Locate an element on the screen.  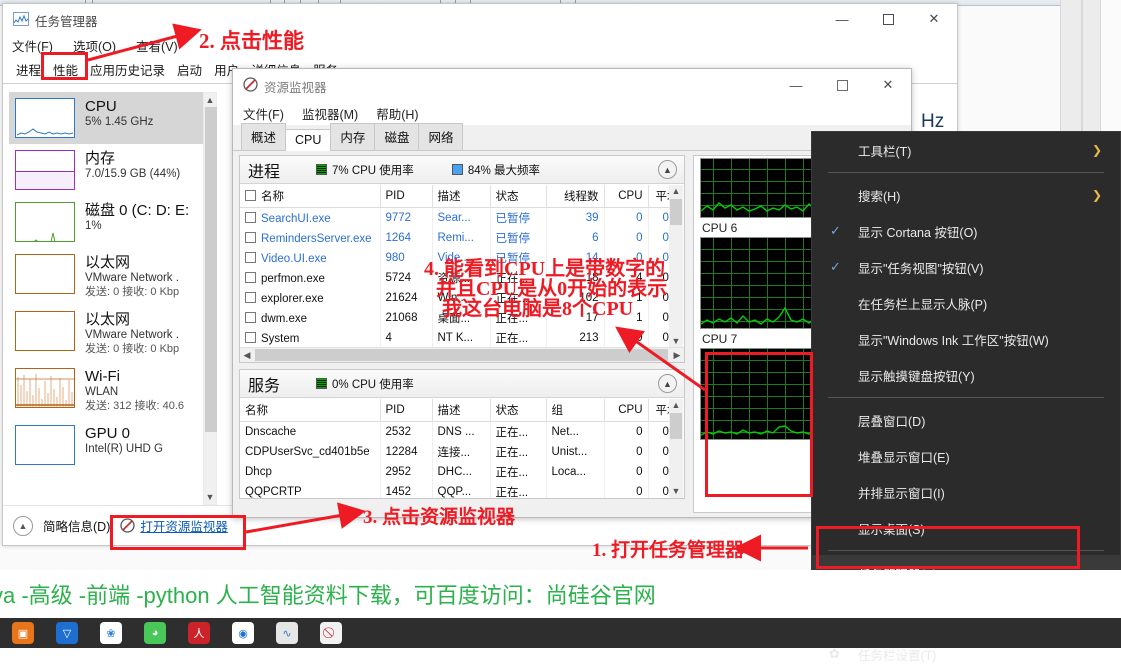
menu-item-show-touch-keyboard-button: 显示触摸键盘按钮(Y) is located at coordinates (966, 375).